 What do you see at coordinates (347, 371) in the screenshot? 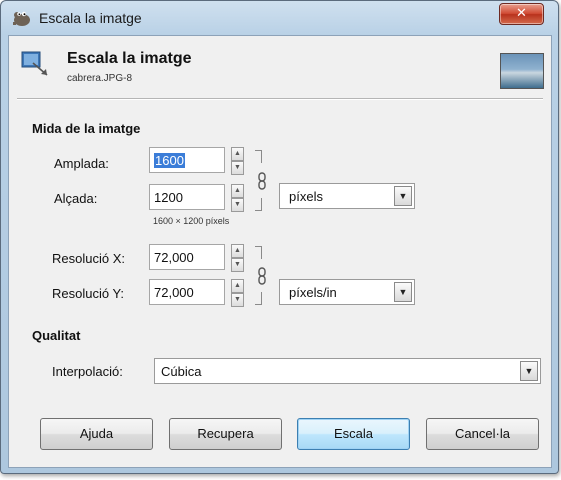
I see `interpolation-select: Cúbica ▼` at bounding box center [347, 371].